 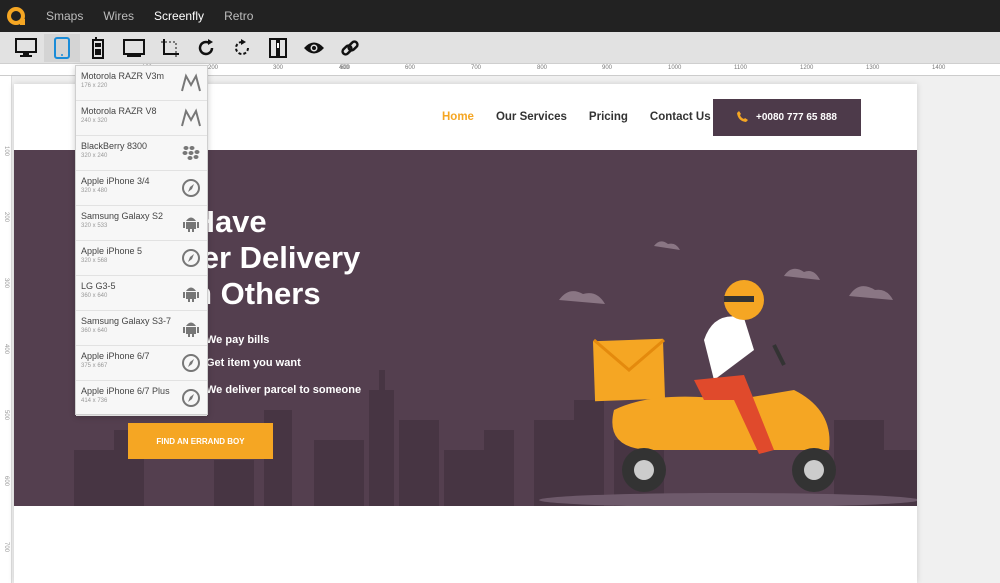 I want to click on ruler-label: 800, so click(x=542, y=68).